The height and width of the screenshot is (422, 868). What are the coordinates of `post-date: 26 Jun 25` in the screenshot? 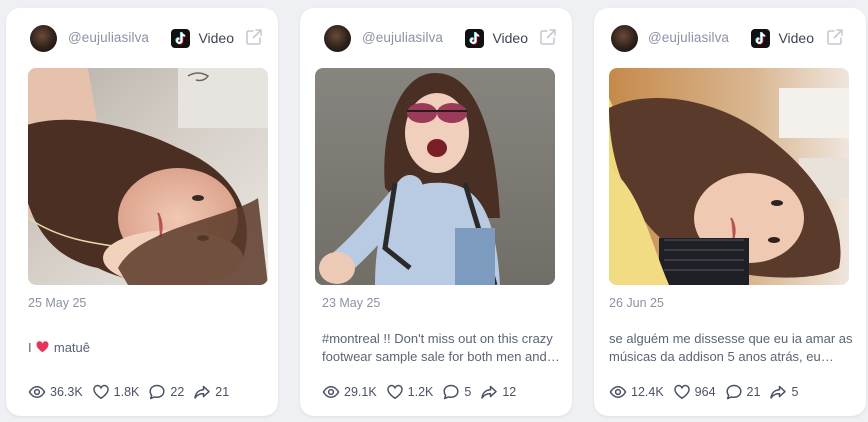 It's located at (636, 303).